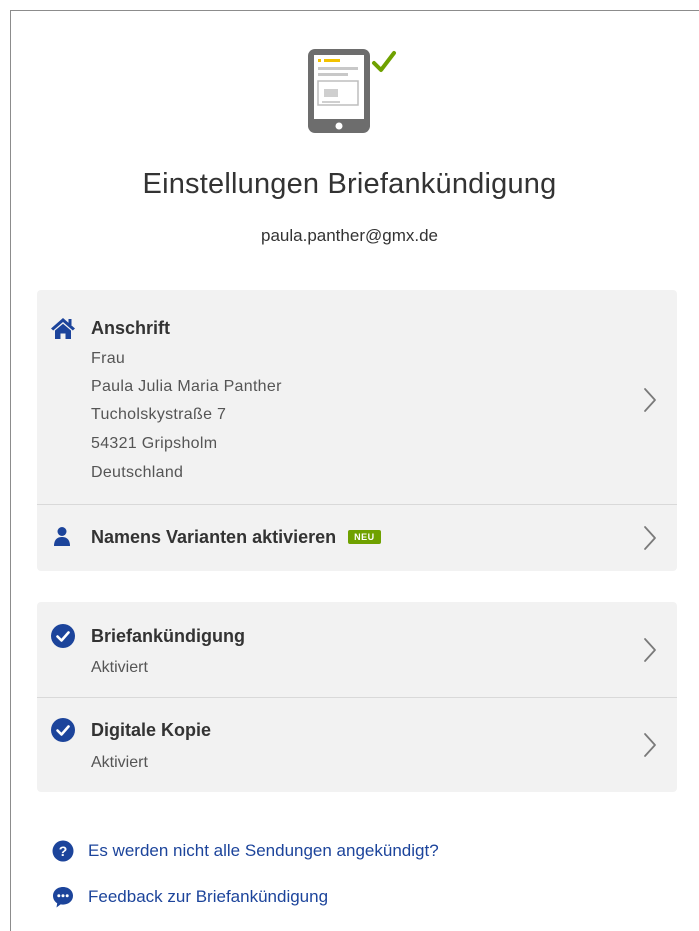 This screenshot has height=931, width=699. What do you see at coordinates (357, 745) in the screenshot?
I see `digital-copy-row: Digitale Kopie Aktiviert` at bounding box center [357, 745].